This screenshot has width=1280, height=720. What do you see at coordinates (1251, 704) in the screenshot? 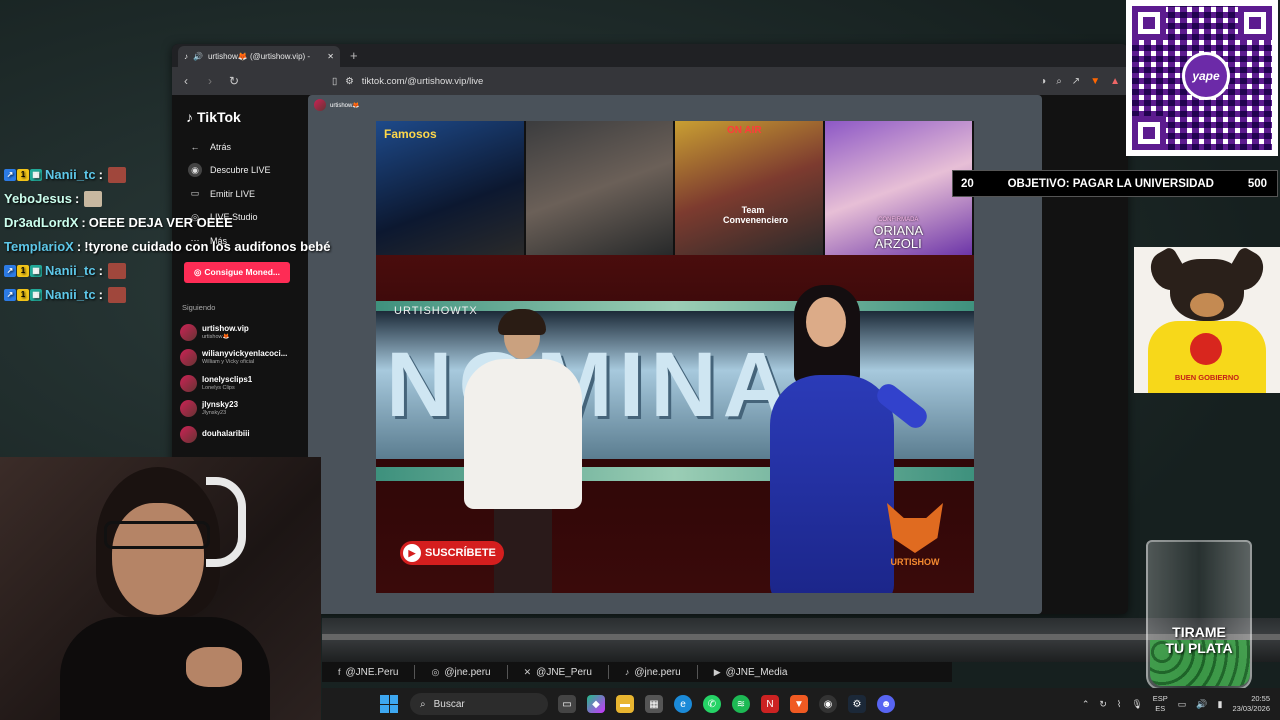
I see `clock: 20:55 23/03/2026` at bounding box center [1251, 704].